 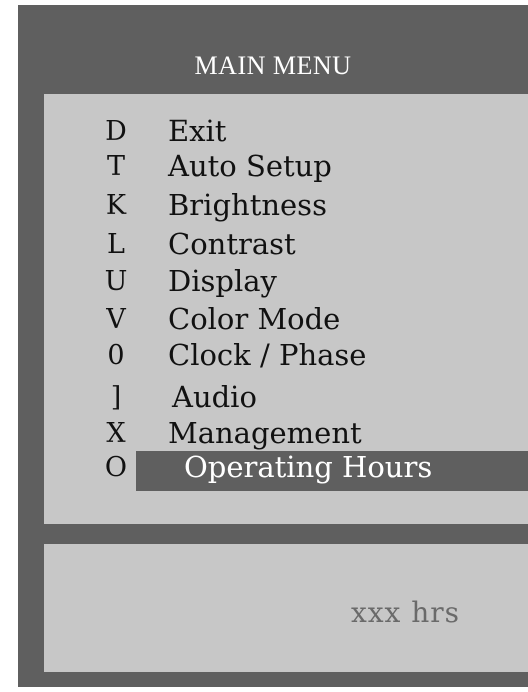 What do you see at coordinates (197, 131) in the screenshot?
I see `menu-item-label: Exit` at bounding box center [197, 131].